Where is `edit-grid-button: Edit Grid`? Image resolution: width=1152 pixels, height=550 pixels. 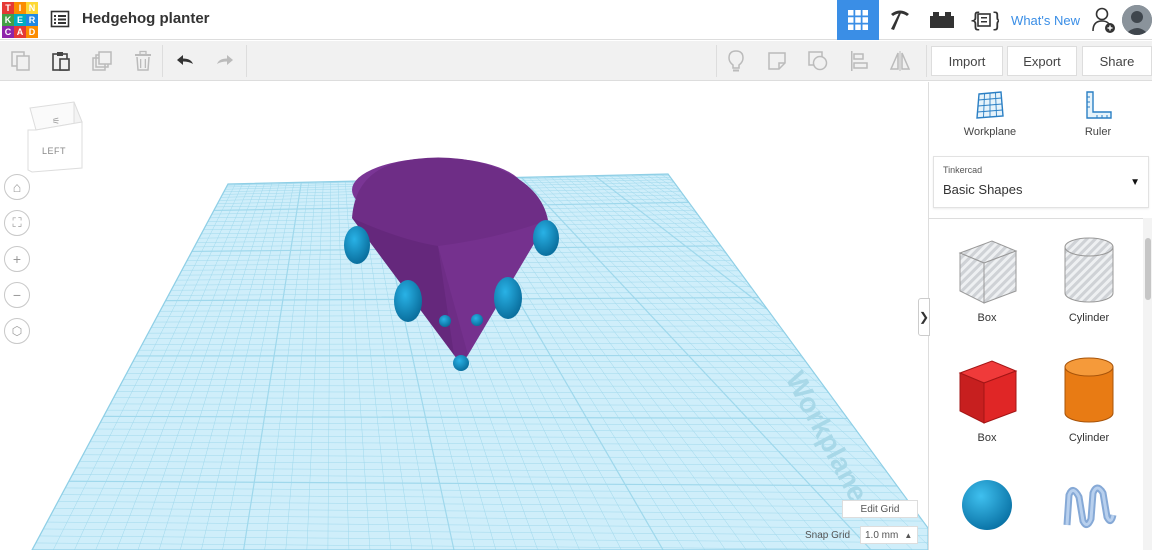
edit-grid-button: Edit Grid is located at coordinates (880, 509).